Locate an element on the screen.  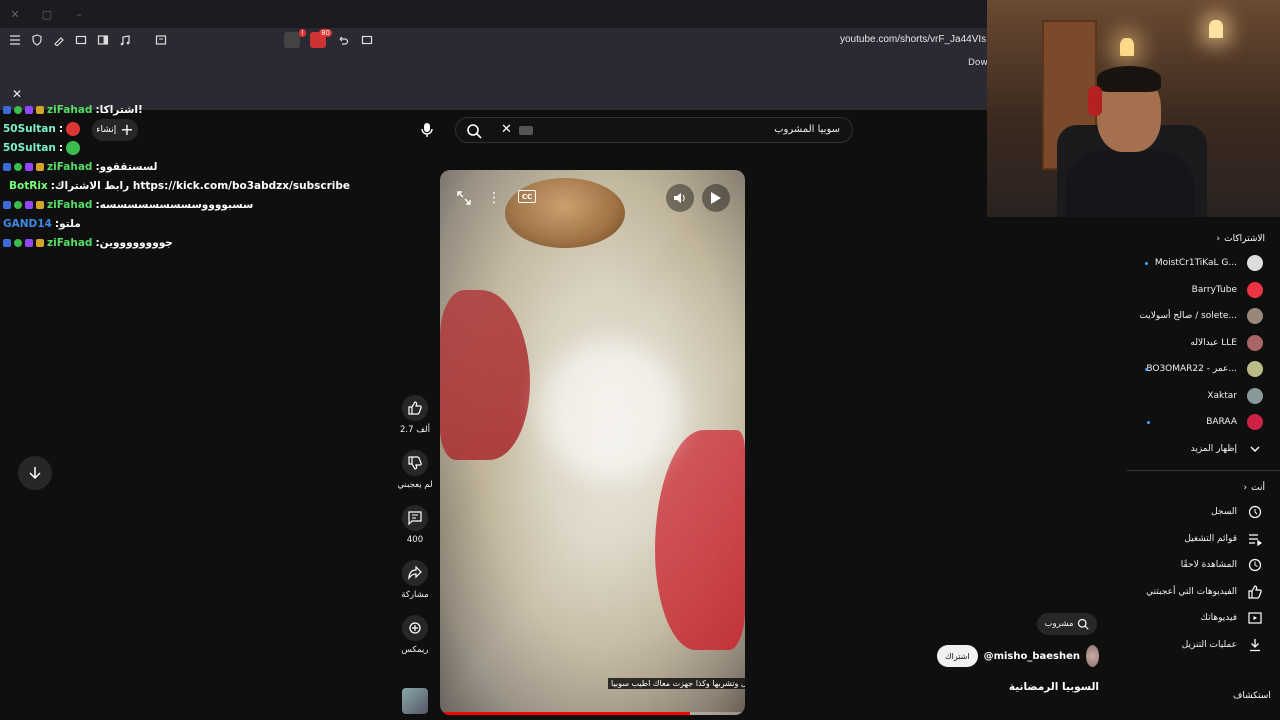
browser-toolbar: ! 80 youtube.com/shorts/vrF_Ja44VIs is located at coordinates (494, 40).